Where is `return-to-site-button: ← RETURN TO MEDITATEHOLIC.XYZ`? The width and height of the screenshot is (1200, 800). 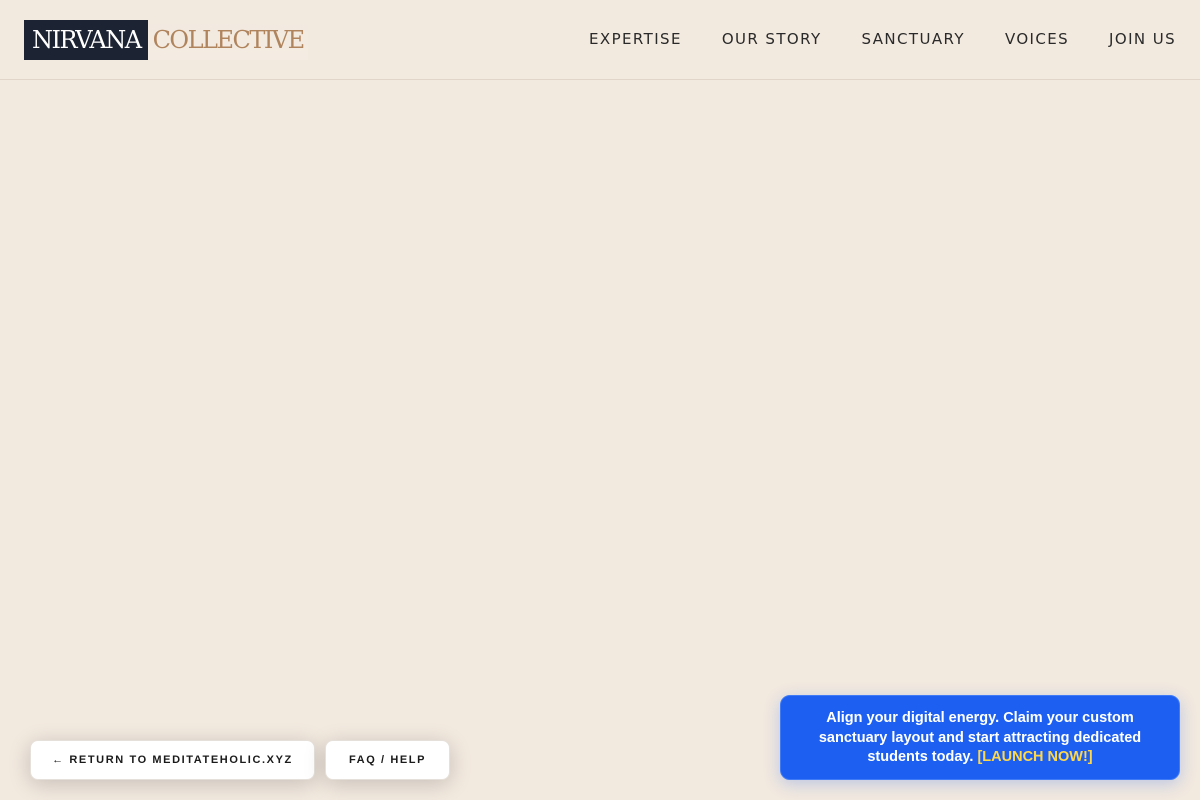 return-to-site-button: ← RETURN TO MEDITATEHOLIC.XYZ is located at coordinates (172, 760).